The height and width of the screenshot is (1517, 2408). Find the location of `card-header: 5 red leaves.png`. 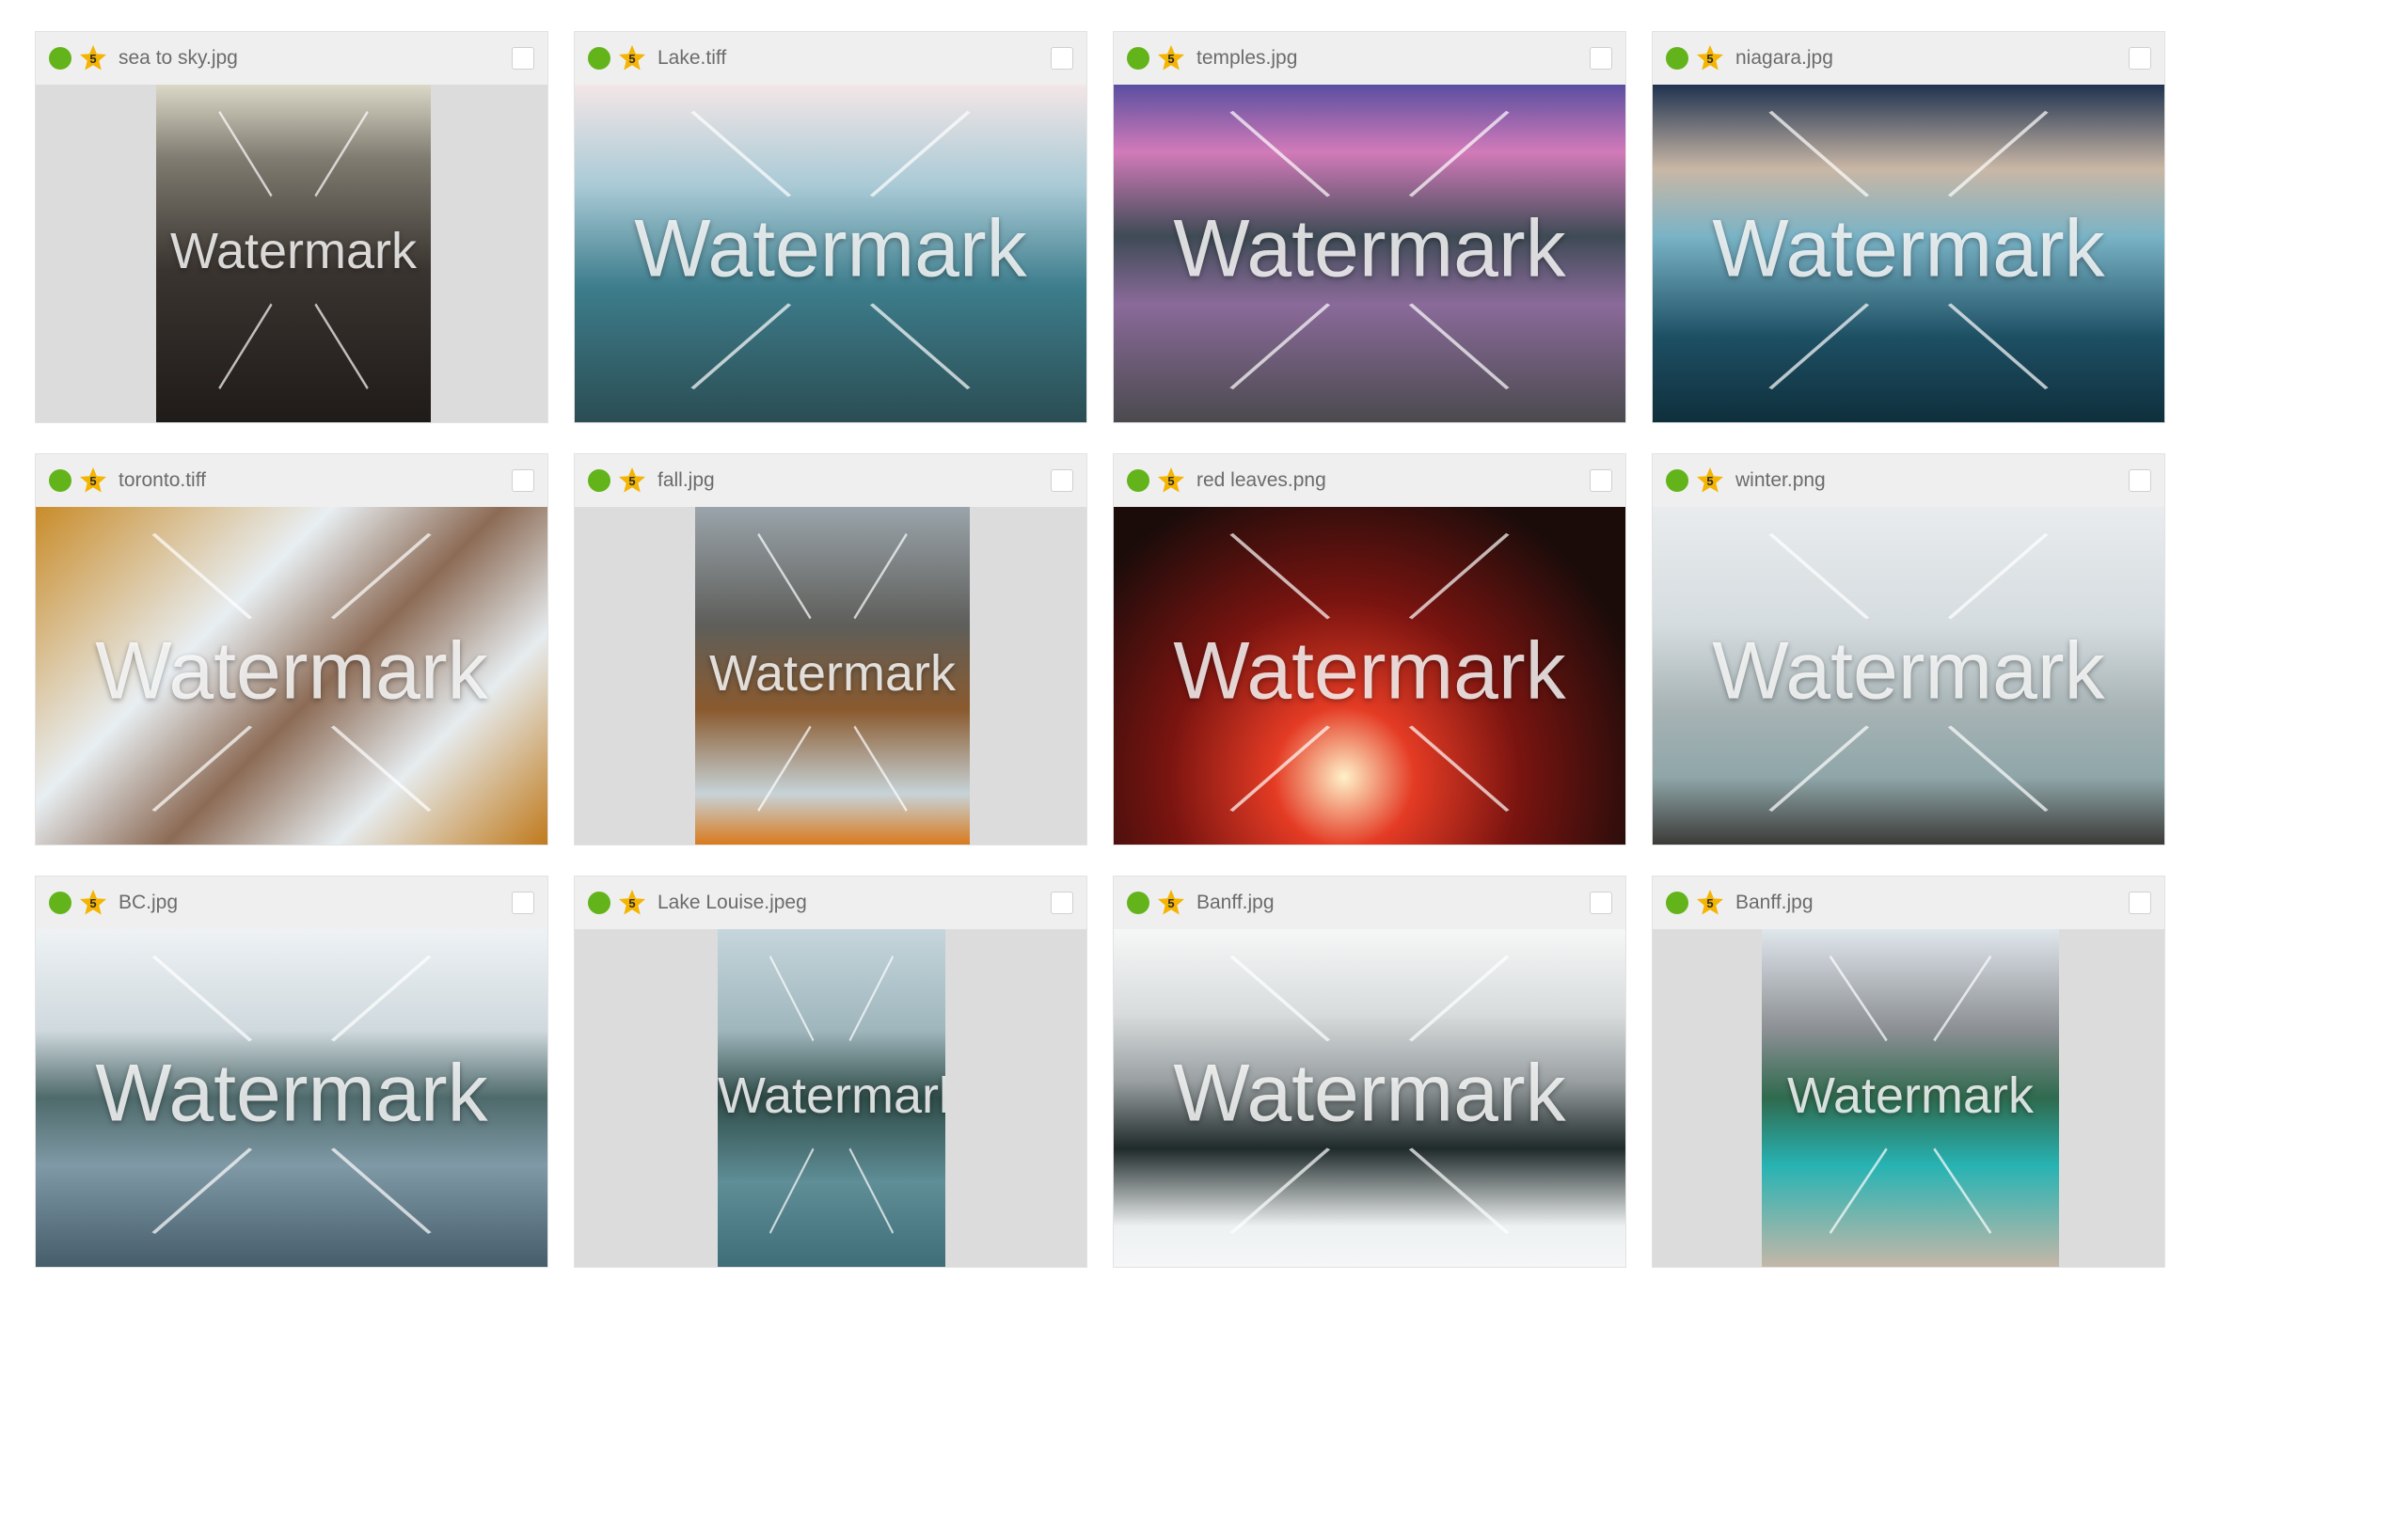

card-header: 5 red leaves.png is located at coordinates (1369, 480).